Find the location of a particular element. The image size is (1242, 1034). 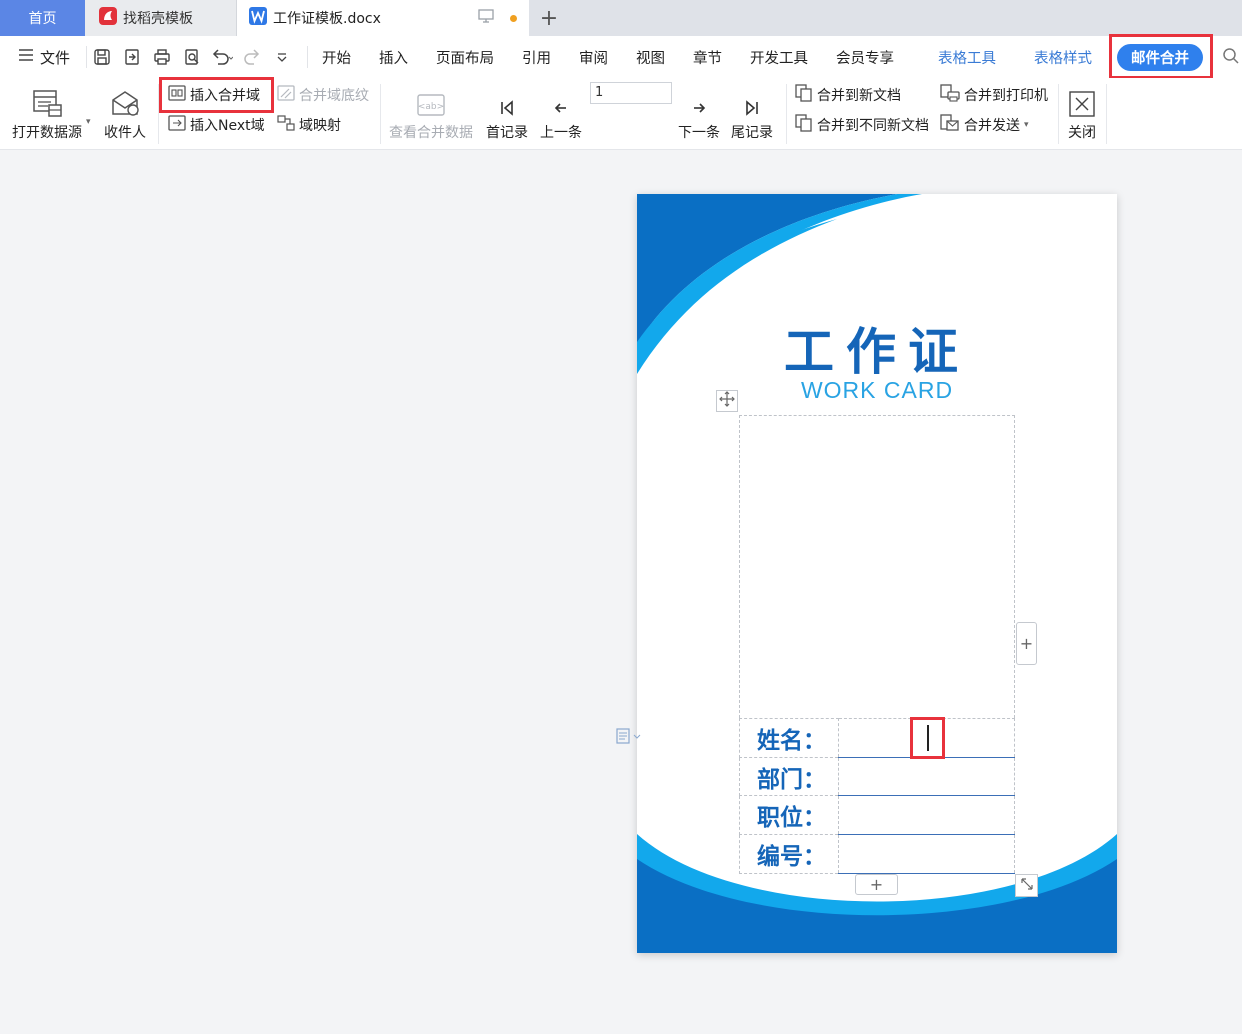

department-value-cell is located at coordinates (926, 776).